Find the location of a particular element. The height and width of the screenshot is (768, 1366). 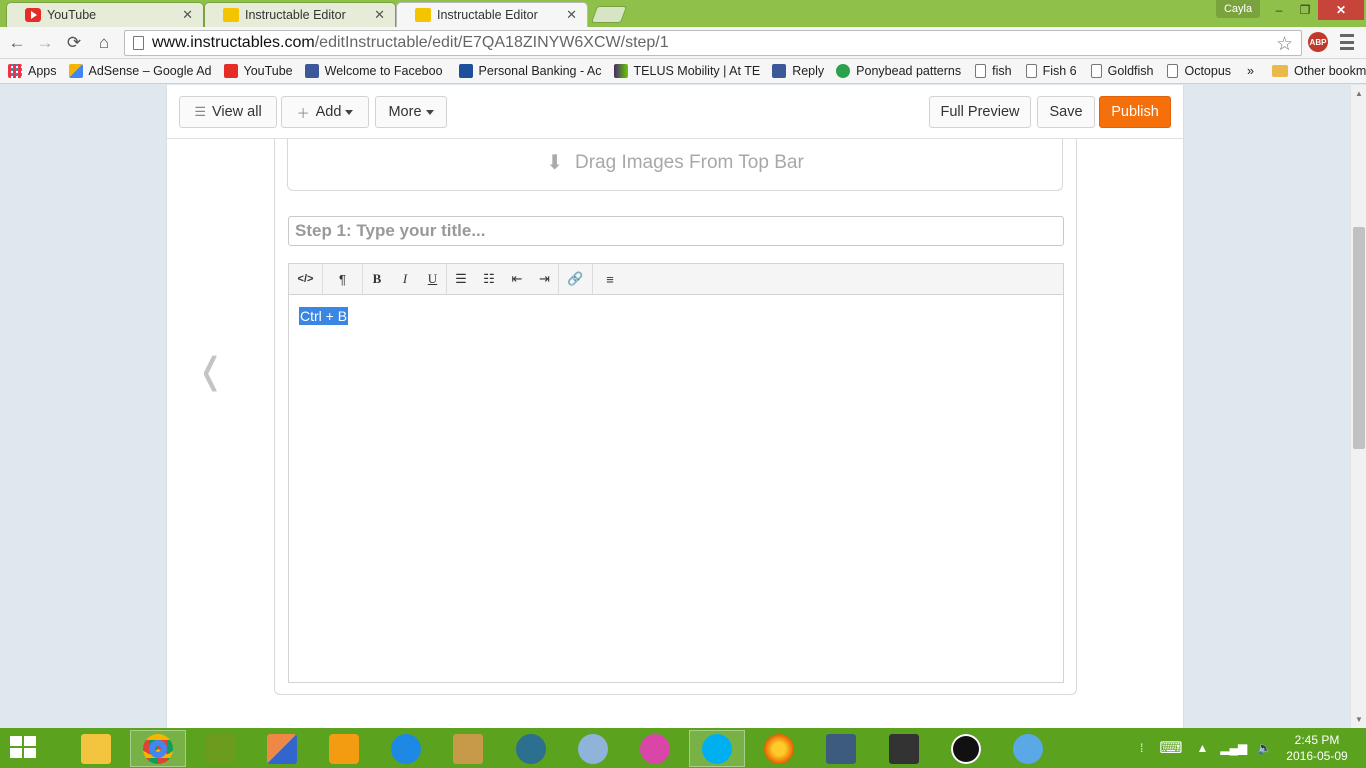

add-button: ＋ Add is located at coordinates (325, 112).